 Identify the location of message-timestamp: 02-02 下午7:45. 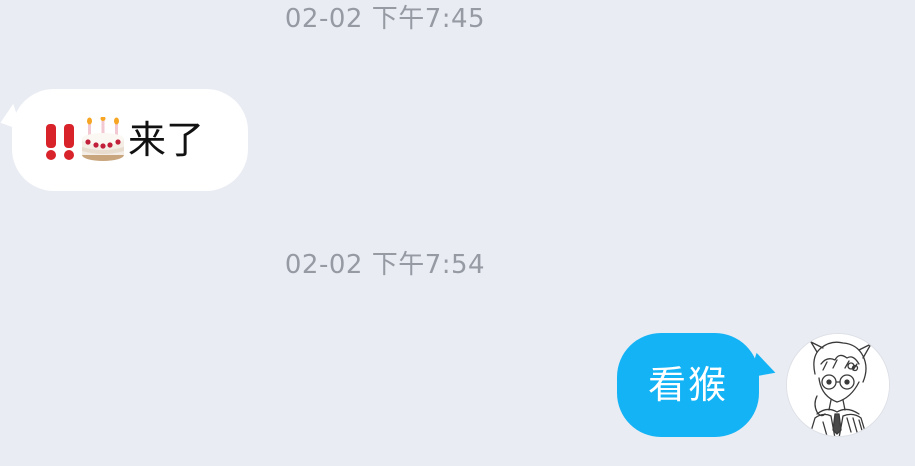
(385, 19).